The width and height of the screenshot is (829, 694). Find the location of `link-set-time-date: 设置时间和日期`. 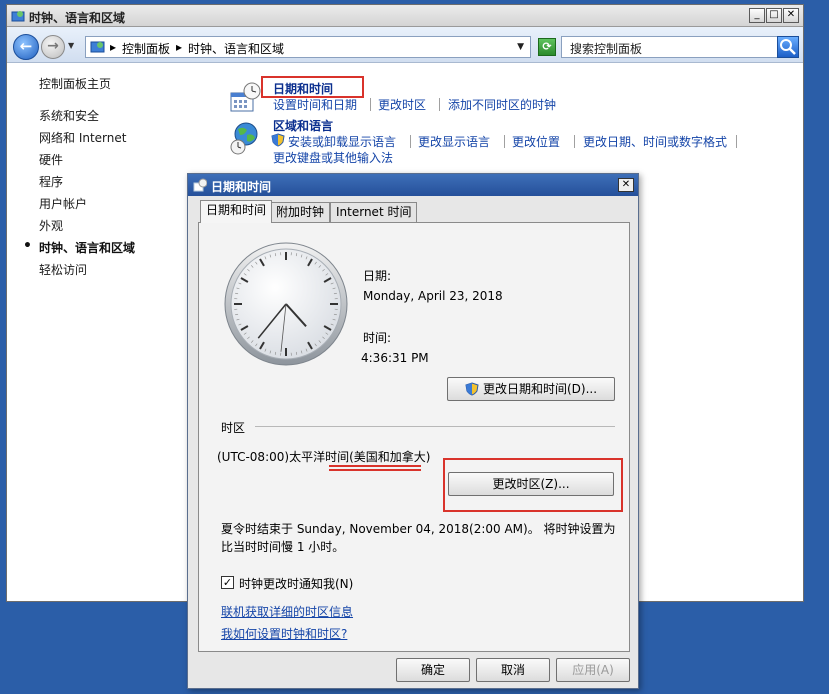

link-set-time-date: 设置时间和日期 is located at coordinates (315, 104).